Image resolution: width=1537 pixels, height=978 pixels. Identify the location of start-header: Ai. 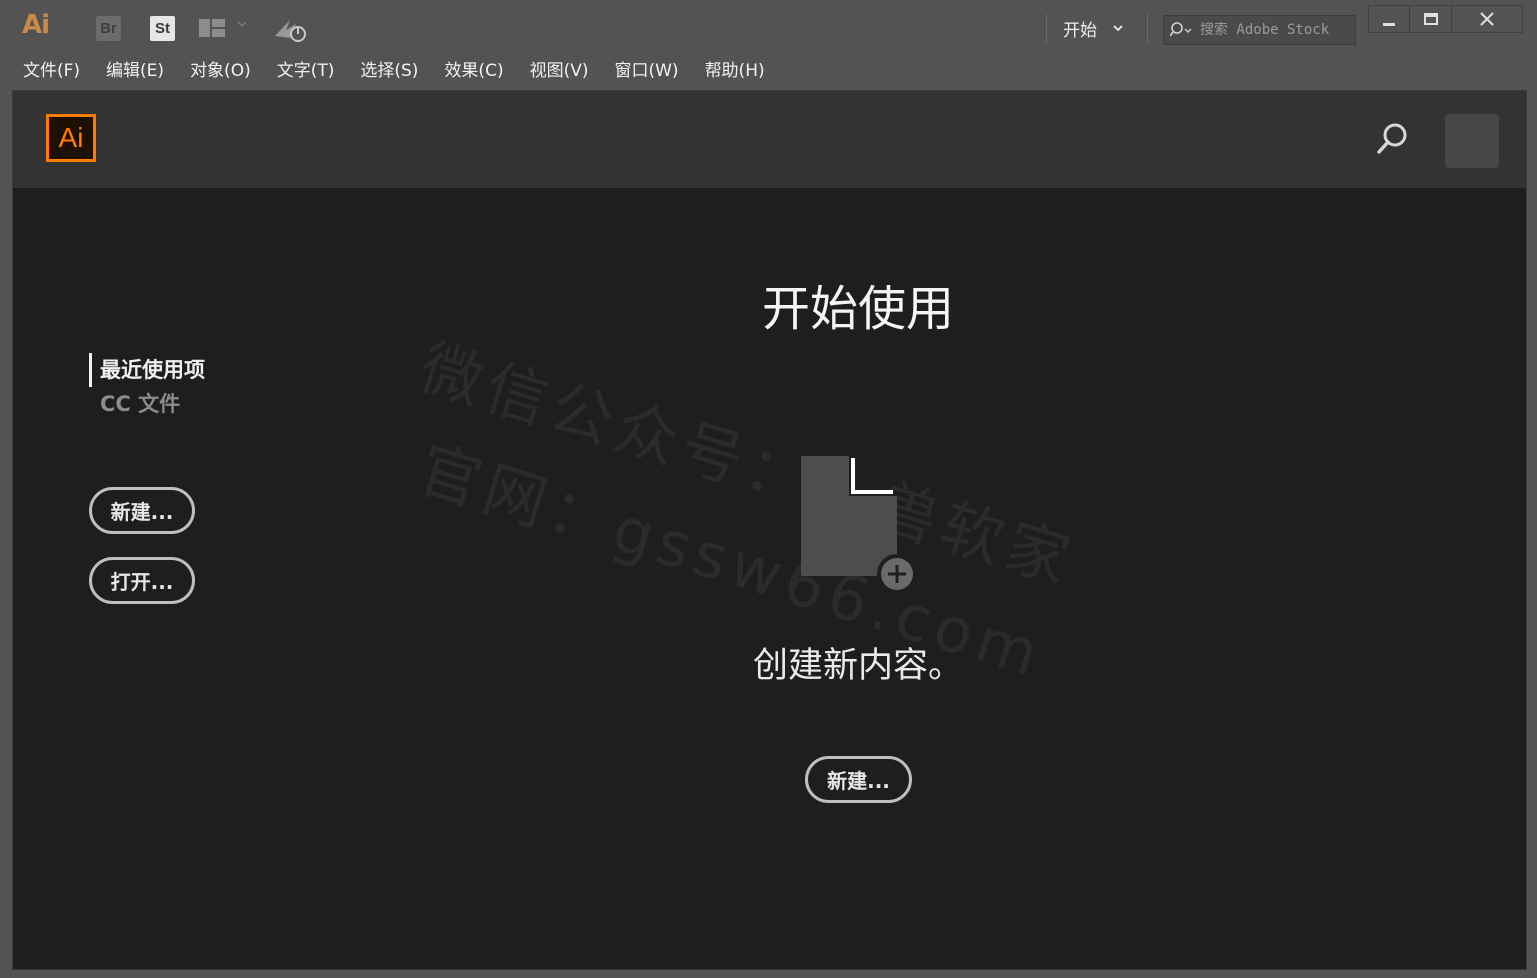
(769, 139).